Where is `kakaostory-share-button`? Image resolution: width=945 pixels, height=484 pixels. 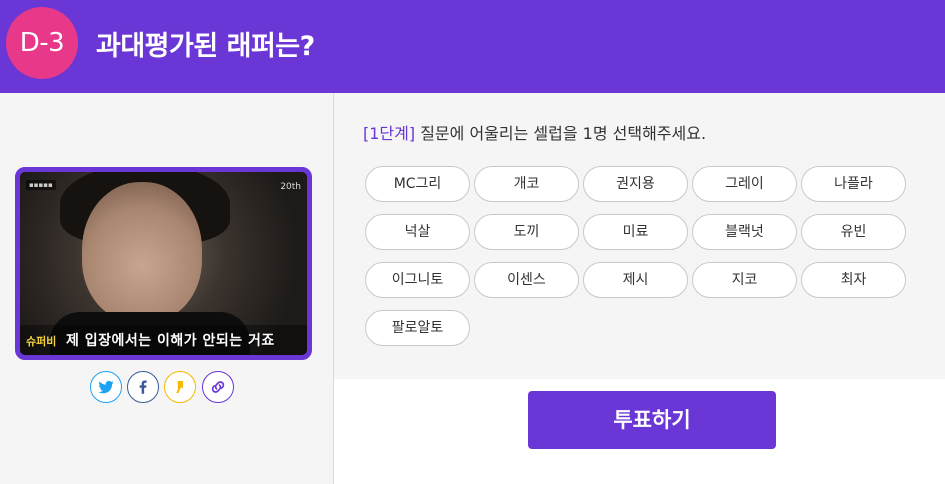 kakaostory-share-button is located at coordinates (180, 387).